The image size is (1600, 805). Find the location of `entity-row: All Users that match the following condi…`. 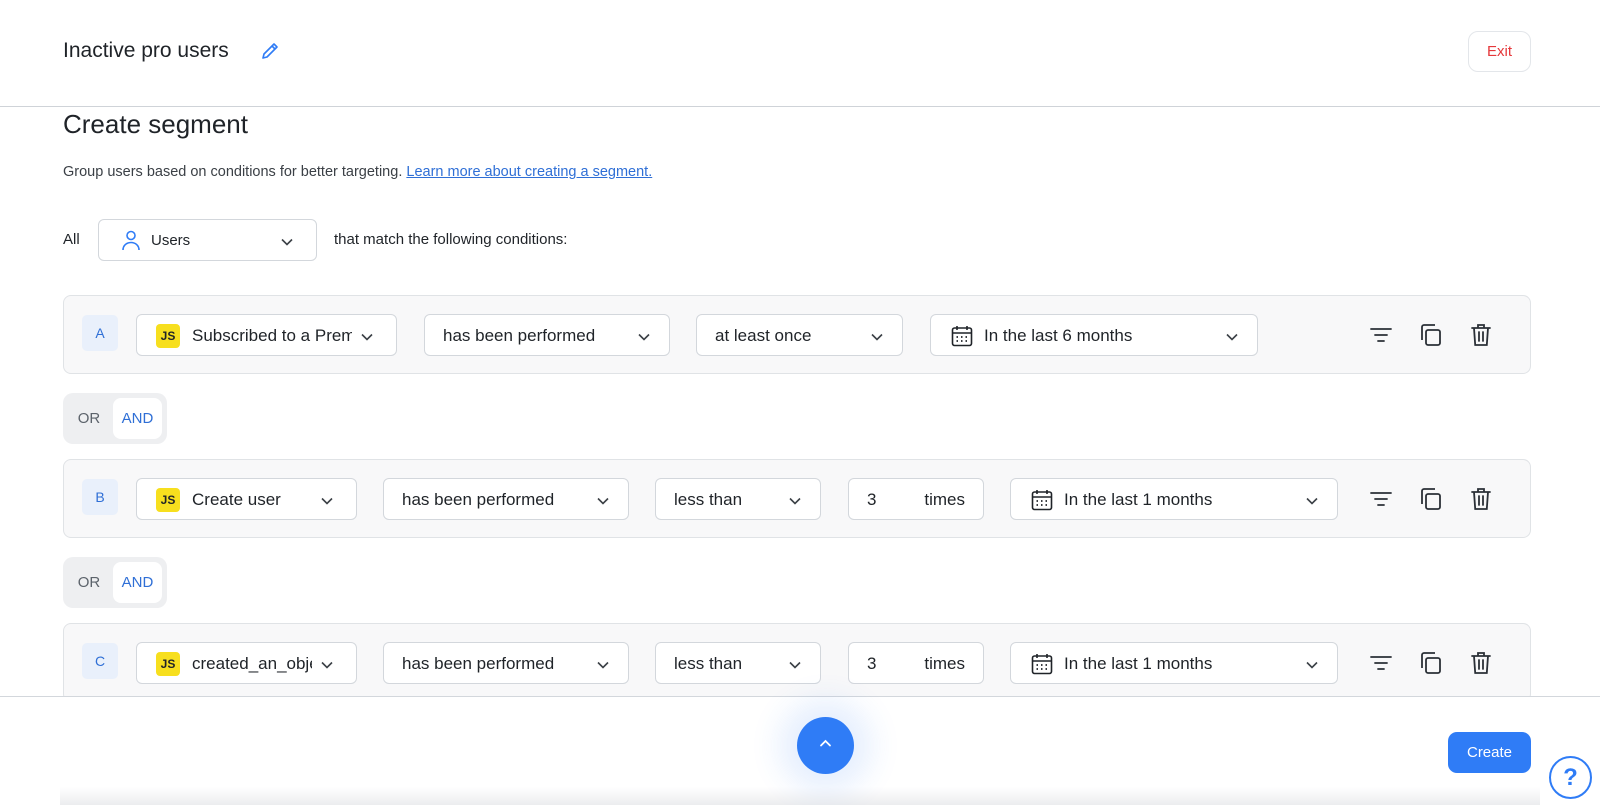

entity-row: All Users that match the following condi… is located at coordinates (413, 240).